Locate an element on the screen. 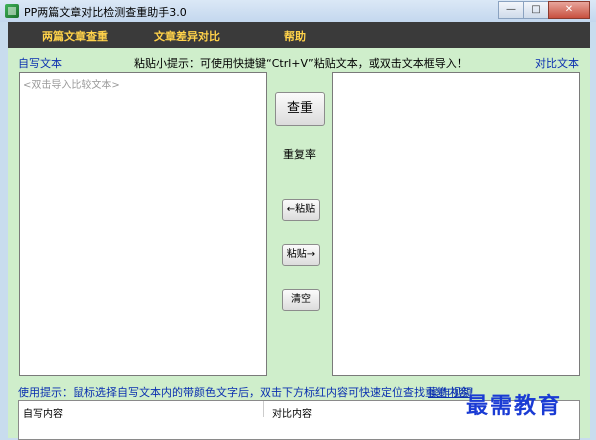 Image resolution: width=596 pixels, height=440 pixels. column-header-own-content: 自写内容 is located at coordinates (43, 414).